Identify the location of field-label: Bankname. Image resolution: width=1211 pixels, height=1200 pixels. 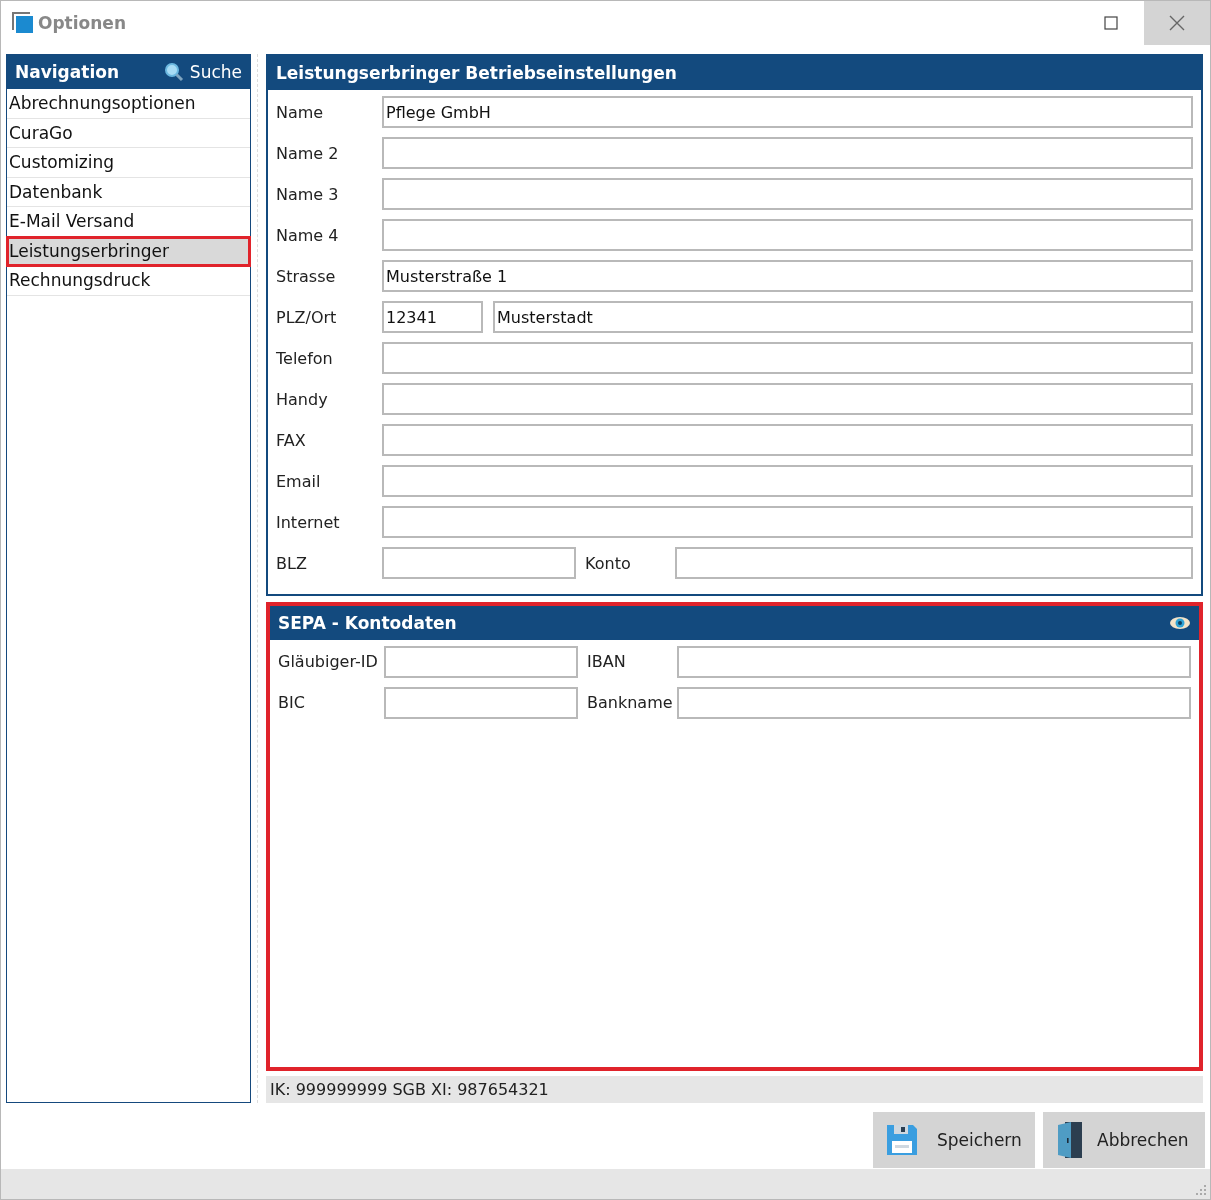
(630, 703).